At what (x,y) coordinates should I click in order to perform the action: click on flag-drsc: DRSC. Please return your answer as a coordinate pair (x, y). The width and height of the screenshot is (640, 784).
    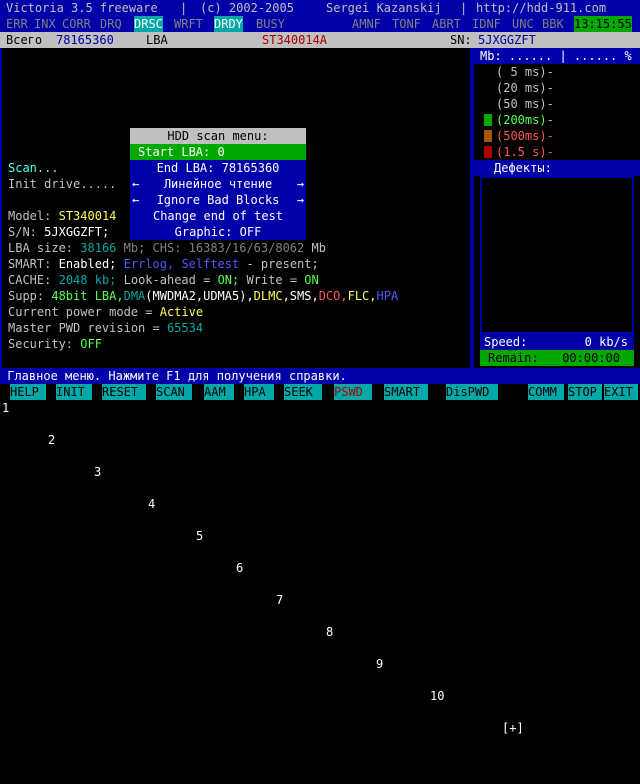
    Looking at the image, I should click on (148, 24).